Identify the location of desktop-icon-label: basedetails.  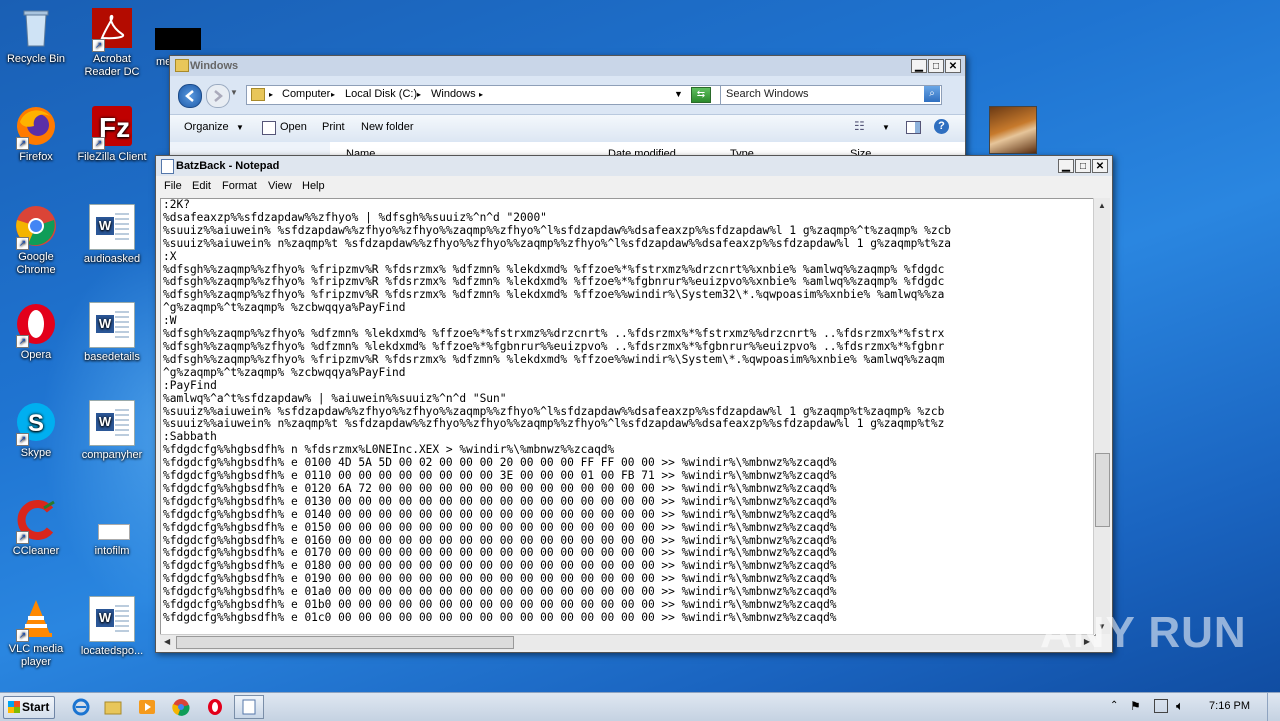
(112, 357).